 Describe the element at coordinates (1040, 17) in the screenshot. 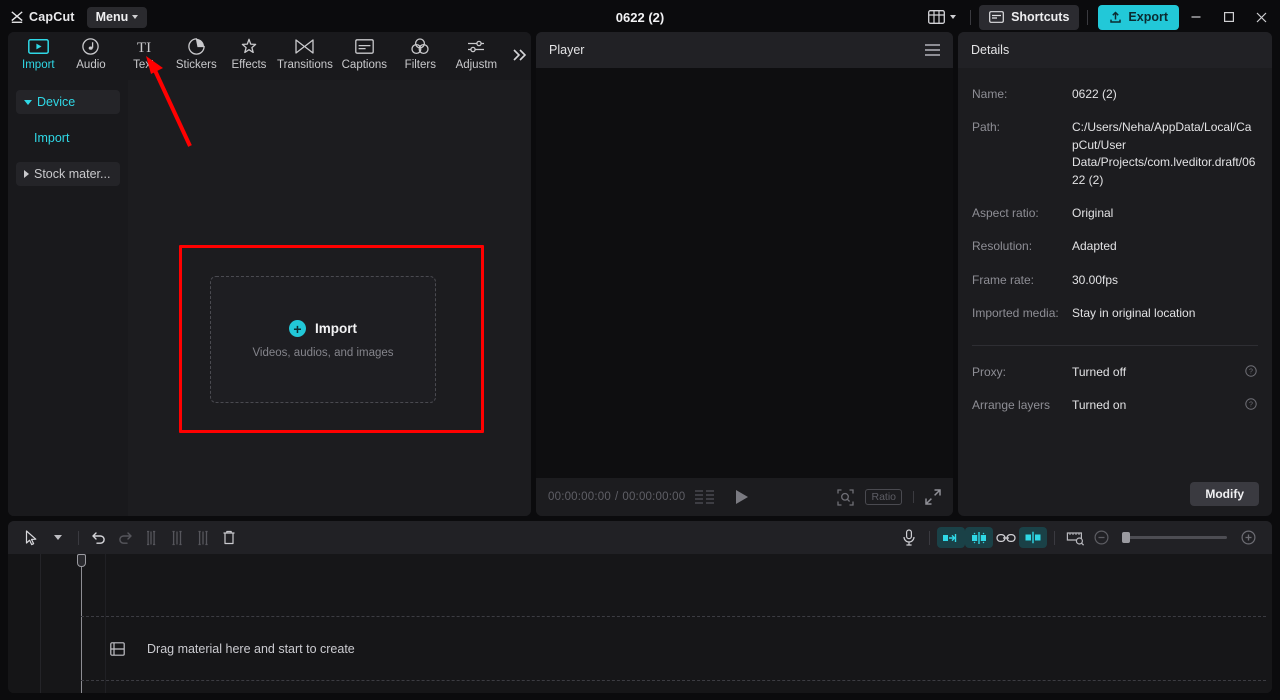

I see `shortcuts-label: Shortcuts` at that location.